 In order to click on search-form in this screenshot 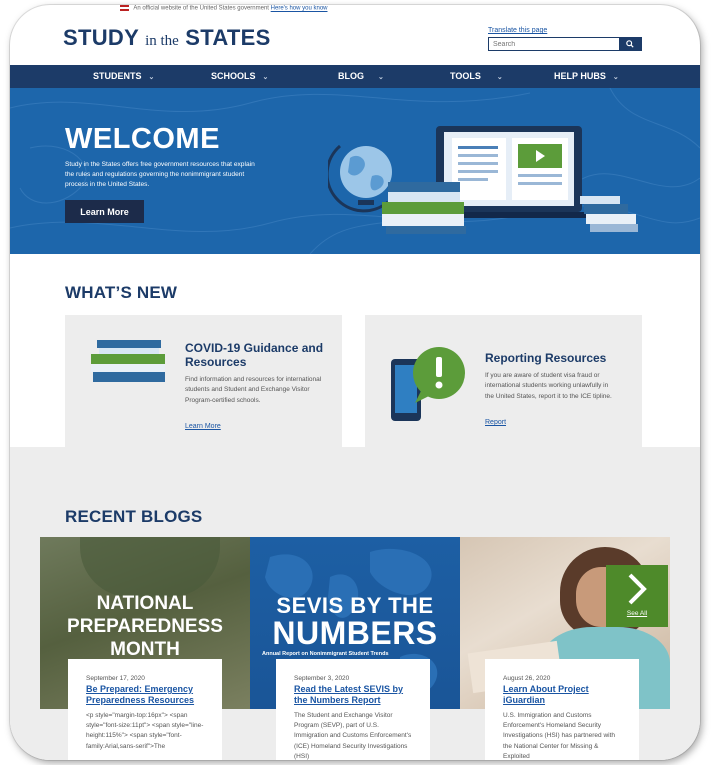, I will do `click(565, 44)`.